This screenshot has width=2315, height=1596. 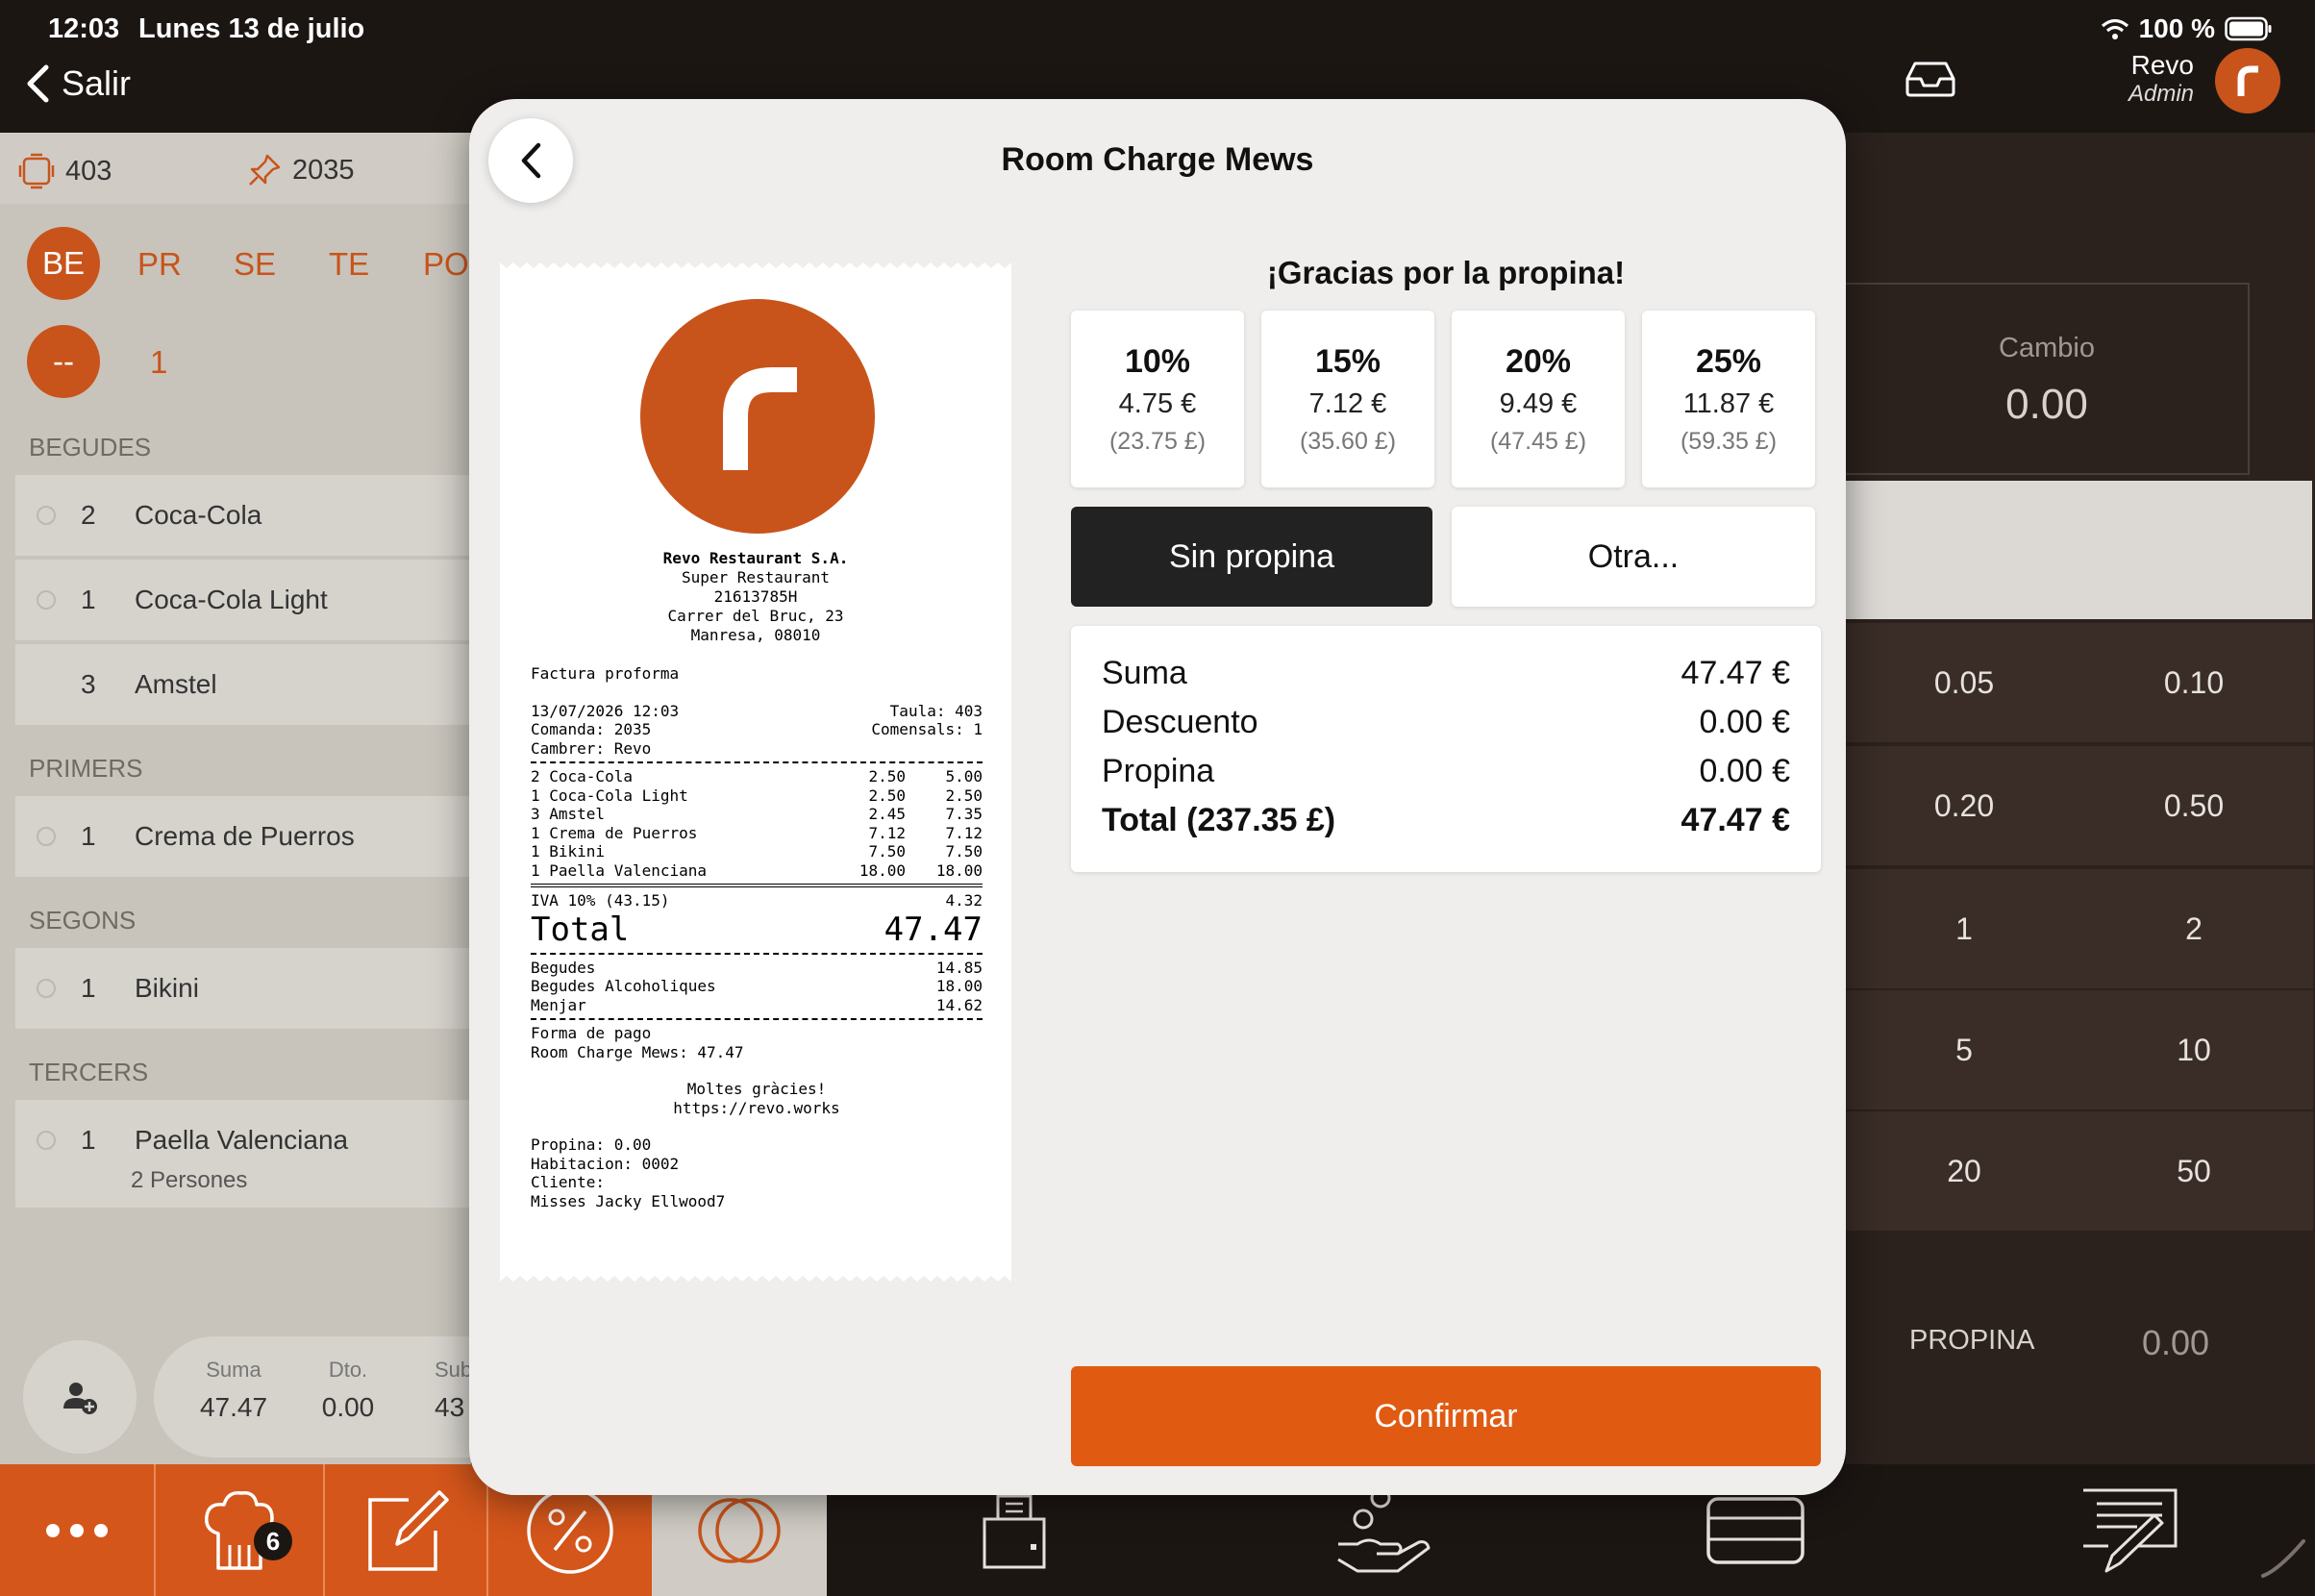 I want to click on edit-note-icon, so click(x=408, y=1530).